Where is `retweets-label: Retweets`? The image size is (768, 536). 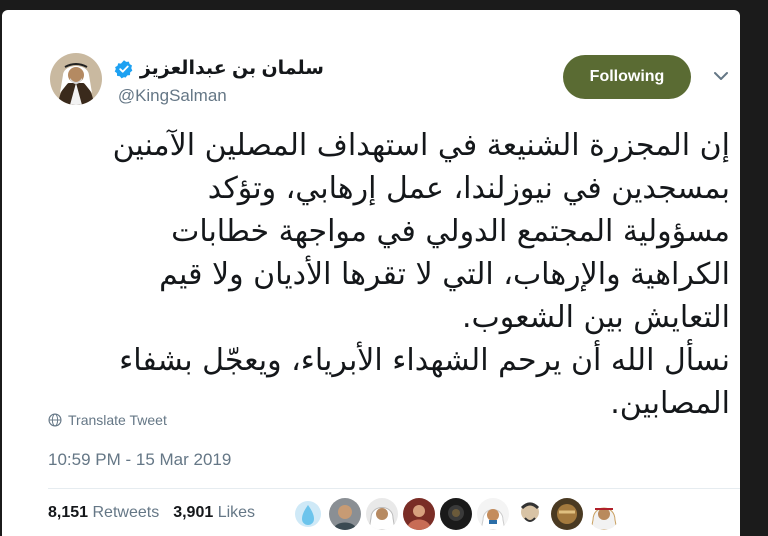
retweets-label: Retweets is located at coordinates (126, 512).